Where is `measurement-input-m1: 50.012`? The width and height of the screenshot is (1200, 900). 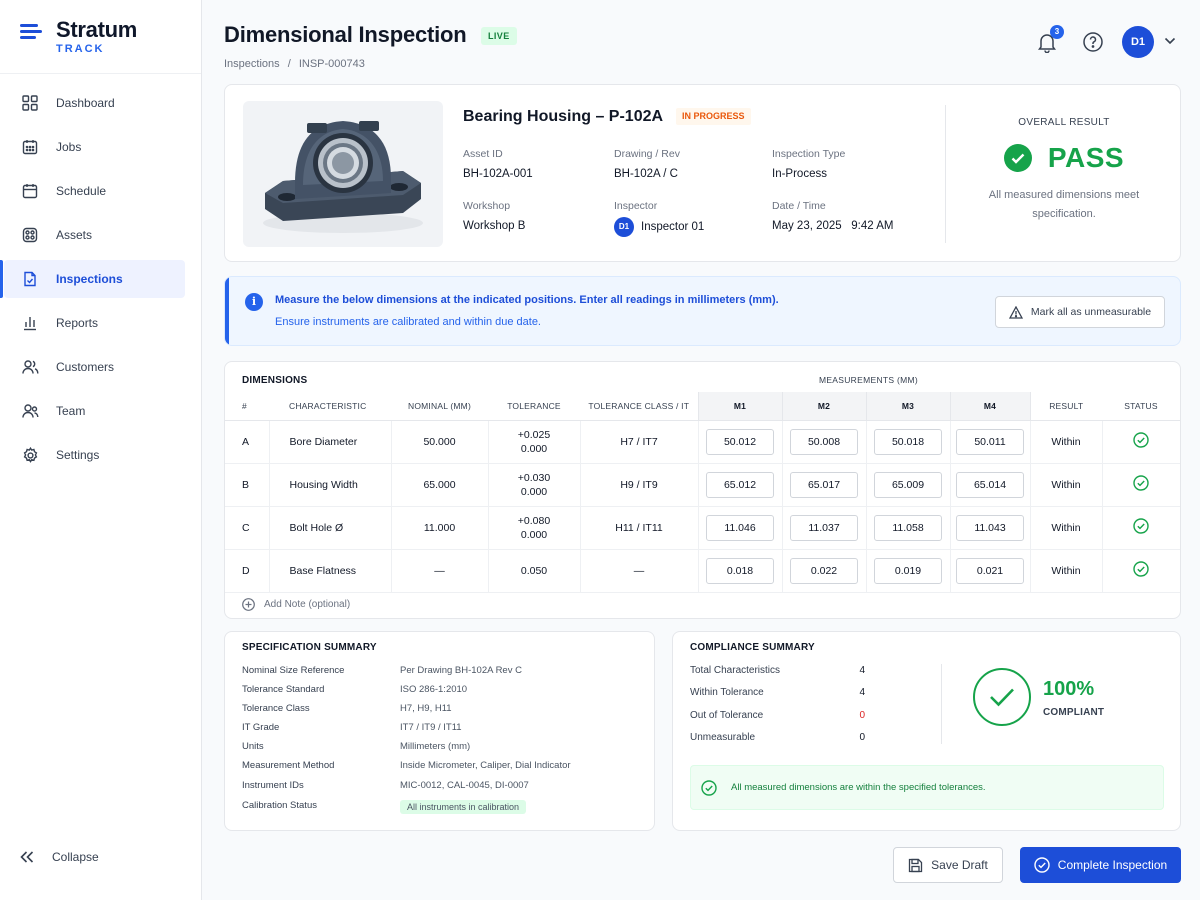 measurement-input-m1: 50.012 is located at coordinates (740, 441).